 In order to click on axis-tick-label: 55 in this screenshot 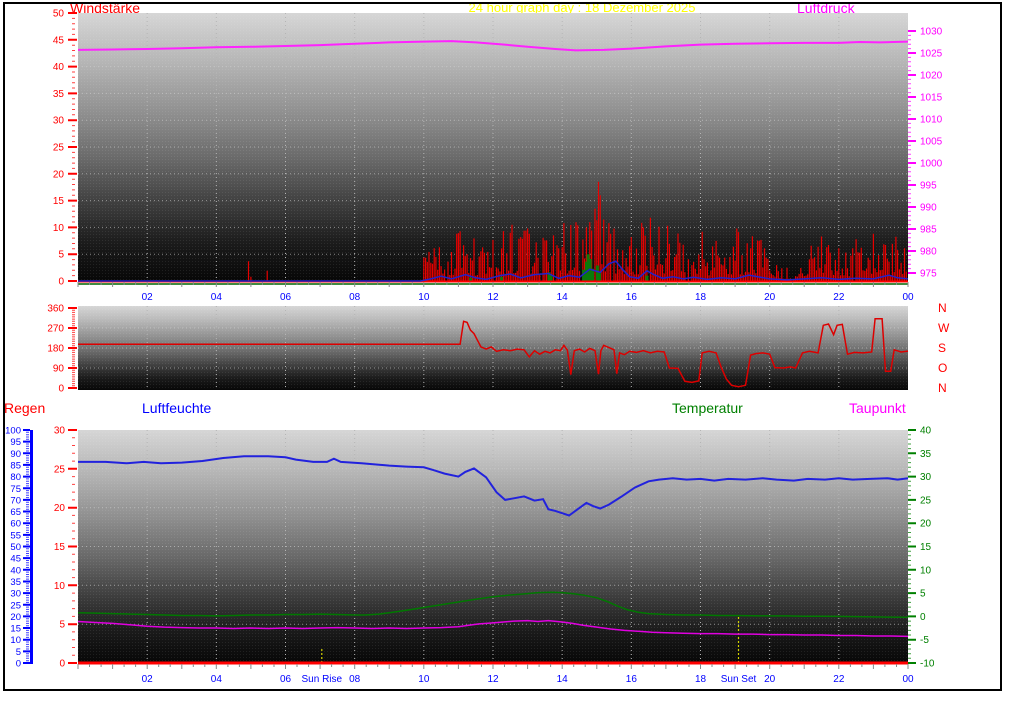, I will do `click(15, 535)`.